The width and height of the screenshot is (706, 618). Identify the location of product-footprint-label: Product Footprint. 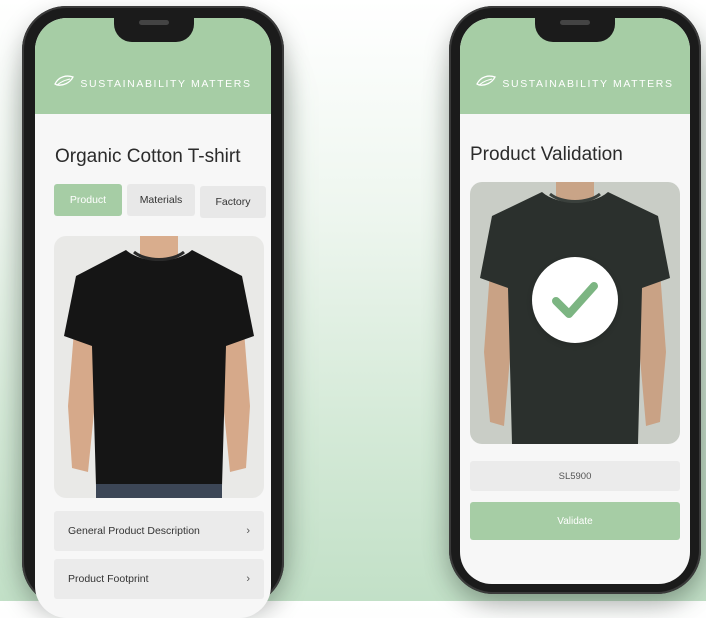
(108, 579).